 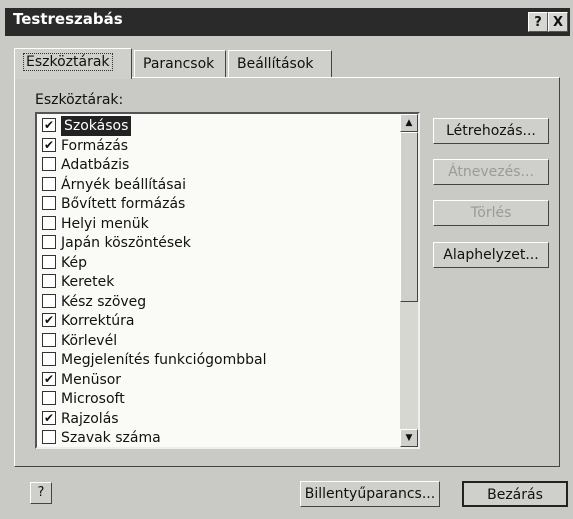 I want to click on toolbar-list-item: ✔ Szokásos, so click(x=219, y=126).